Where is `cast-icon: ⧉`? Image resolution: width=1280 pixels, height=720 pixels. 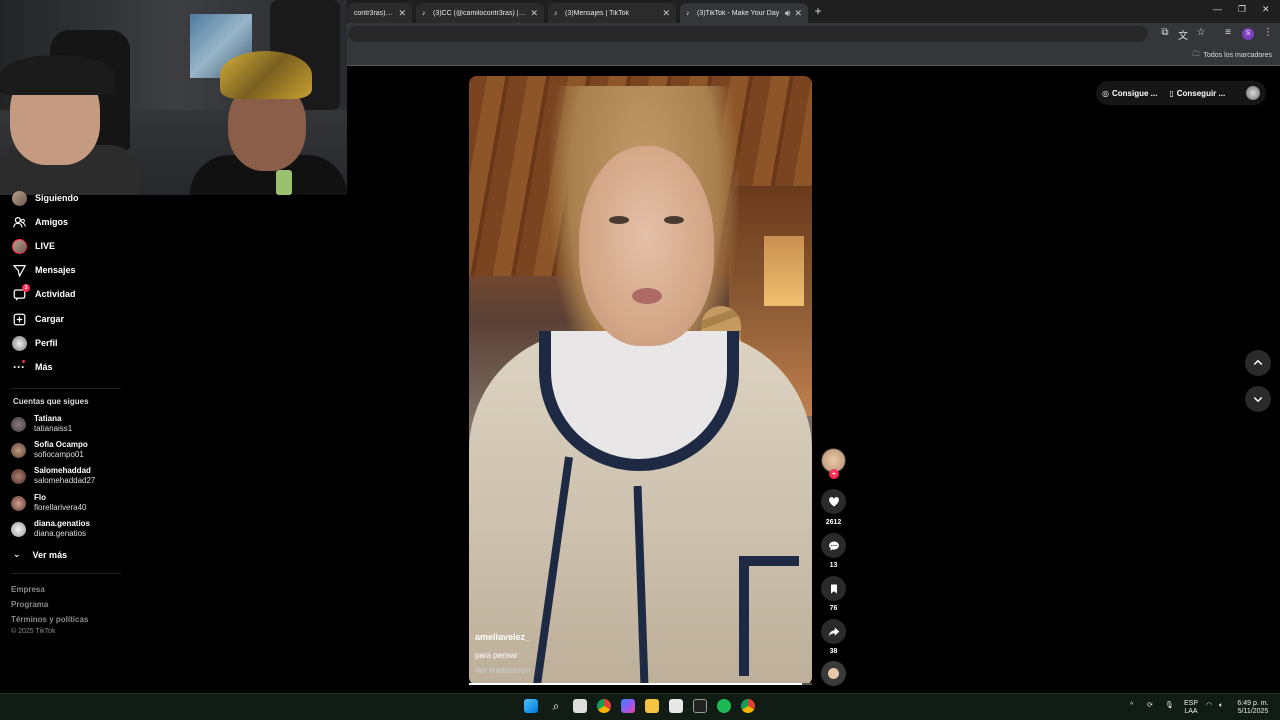
cast-icon: ⧉ is located at coordinates (1165, 32).